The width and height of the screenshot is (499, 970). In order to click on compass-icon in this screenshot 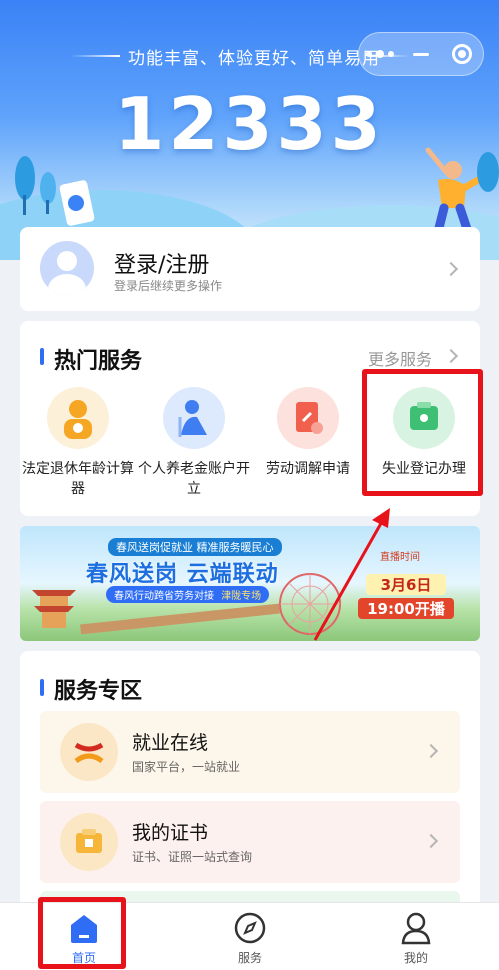, I will do `click(250, 928)`.